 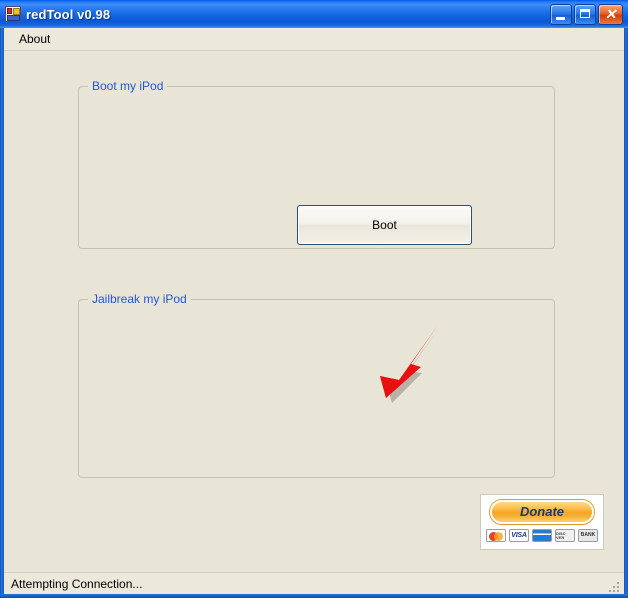 I want to click on app-icon, so click(x=13, y=14).